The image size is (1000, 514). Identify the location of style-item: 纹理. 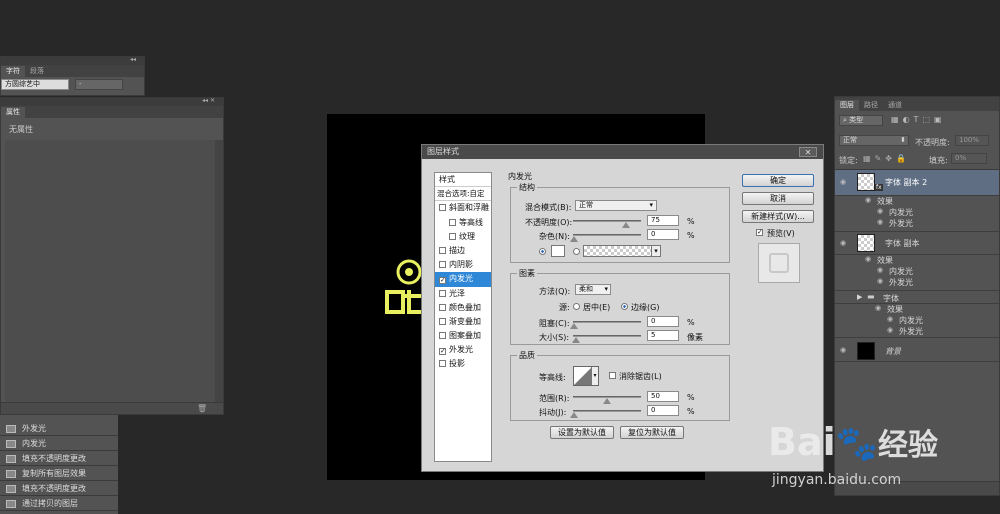
(463, 237).